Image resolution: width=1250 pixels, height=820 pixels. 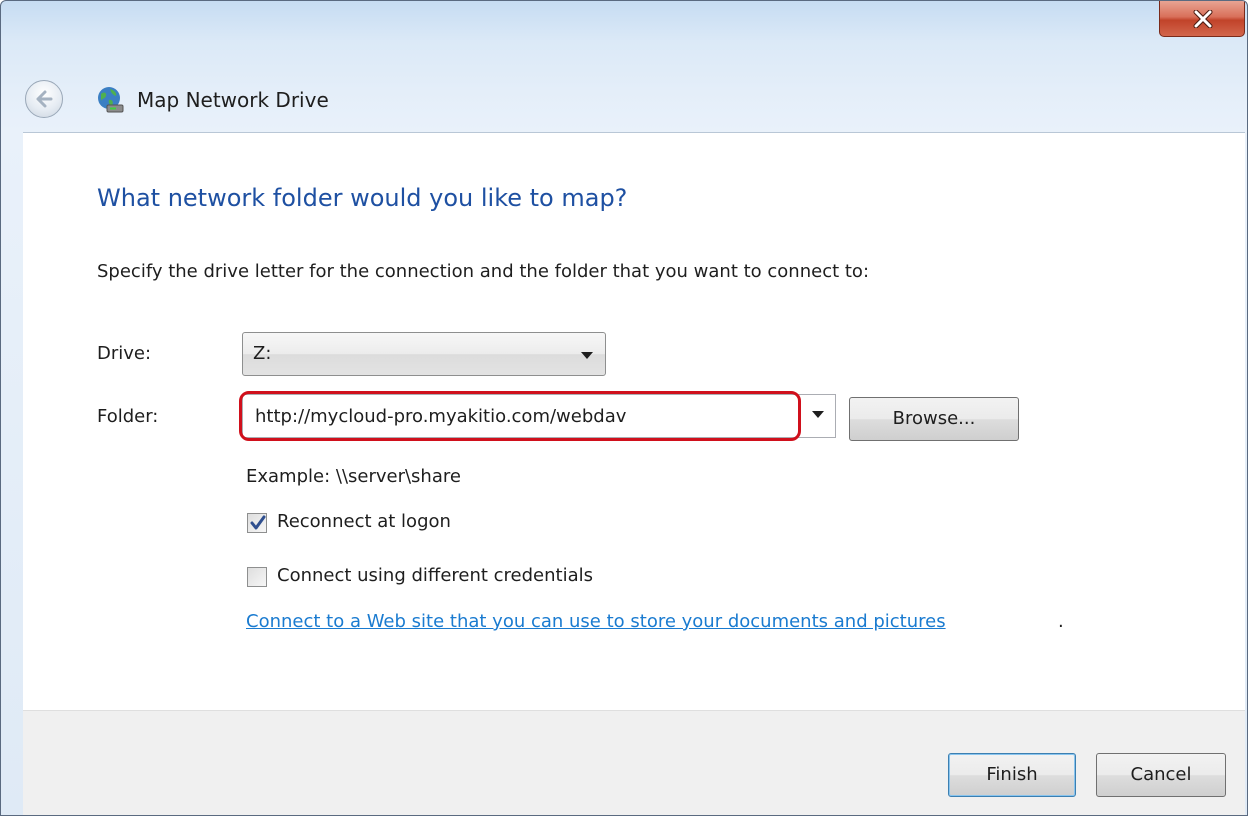 I want to click on close-icon, so click(x=1203, y=19).